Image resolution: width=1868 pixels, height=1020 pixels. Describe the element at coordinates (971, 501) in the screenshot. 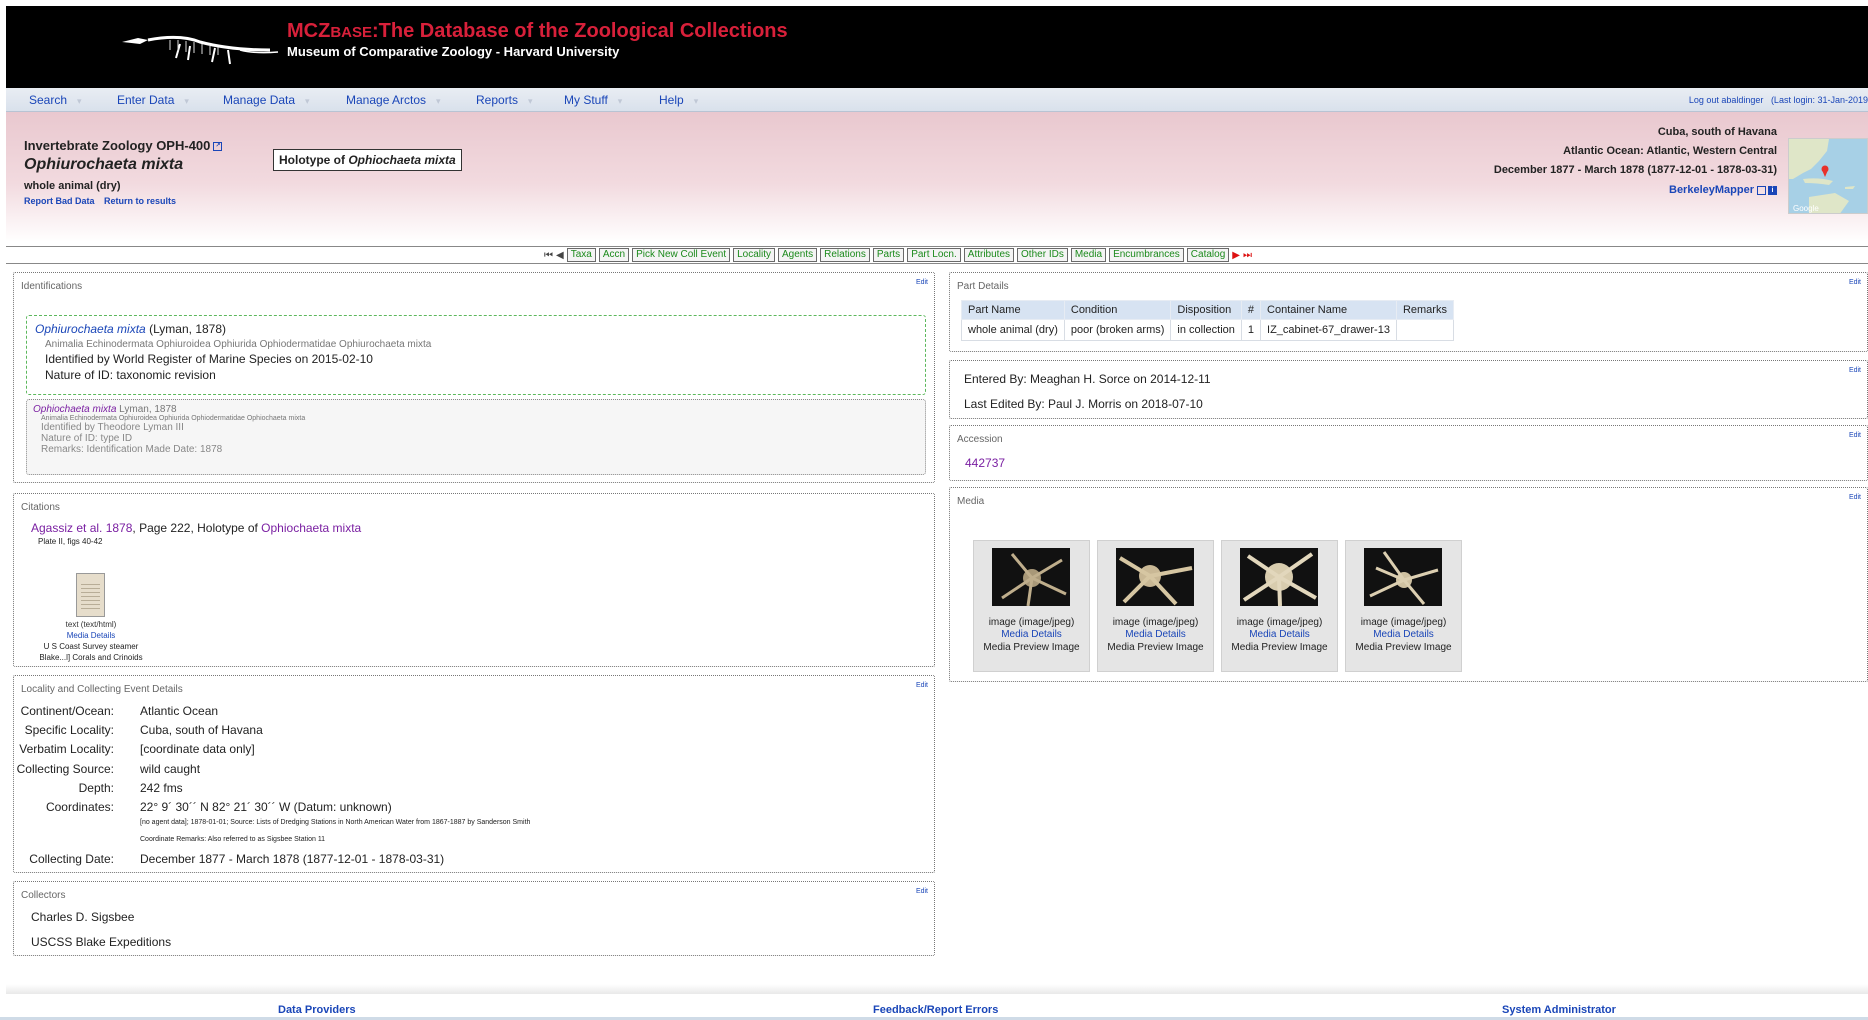

I see `media-title: Media` at that location.